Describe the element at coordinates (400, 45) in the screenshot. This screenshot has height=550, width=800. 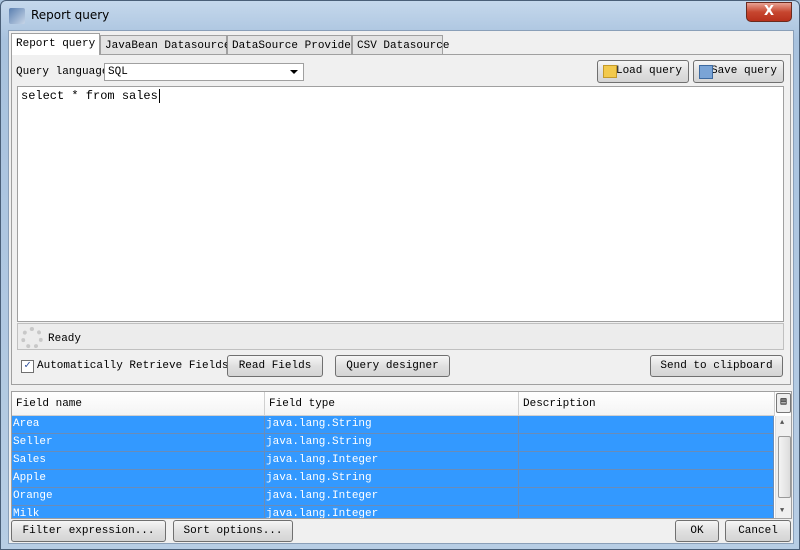
I see `tab-csv-datasource: CSV Datasource` at that location.